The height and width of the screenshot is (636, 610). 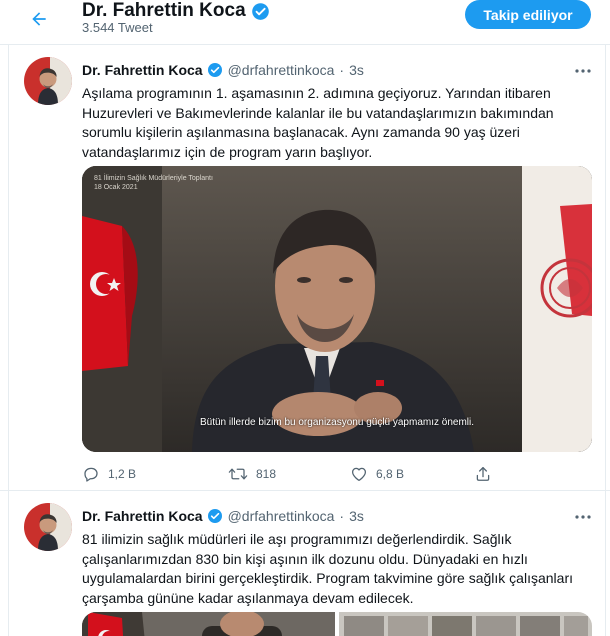 I want to click on photo-thumbnails, so click(x=337, y=624).